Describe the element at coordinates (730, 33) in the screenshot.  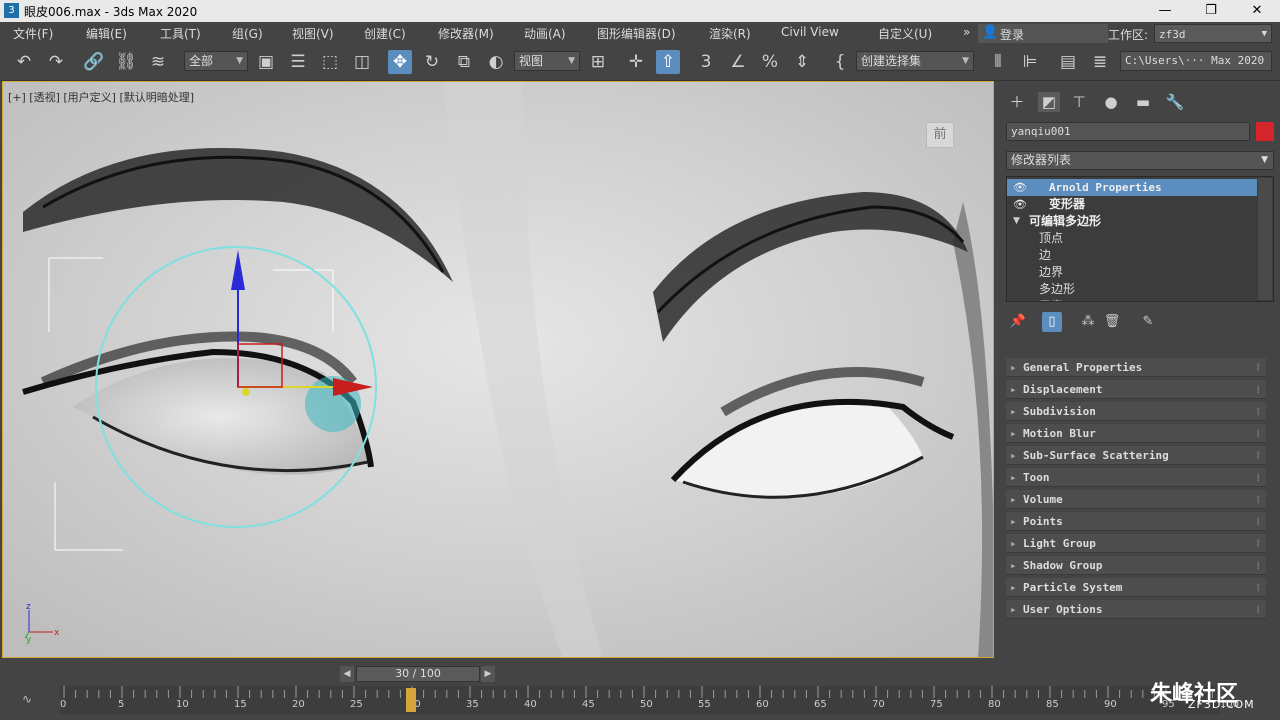
I see `menu-rendering: 渲染(R)` at that location.